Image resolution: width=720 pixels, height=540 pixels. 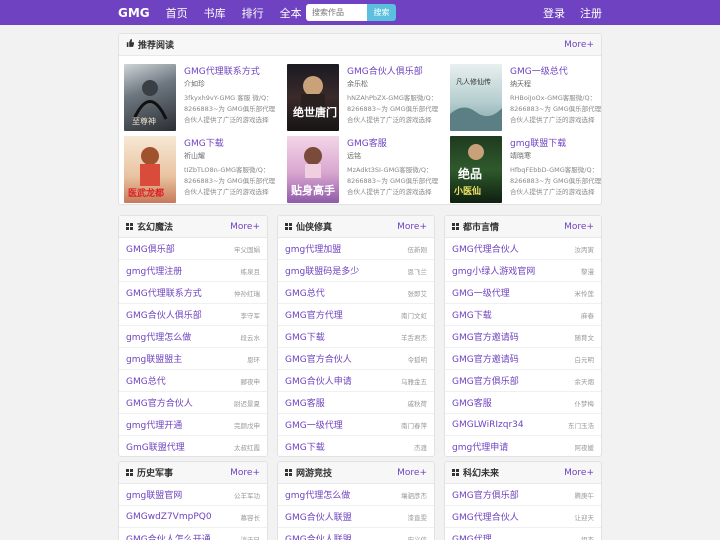 What do you see at coordinates (177, 13) in the screenshot?
I see `nav-home: 首页` at bounding box center [177, 13].